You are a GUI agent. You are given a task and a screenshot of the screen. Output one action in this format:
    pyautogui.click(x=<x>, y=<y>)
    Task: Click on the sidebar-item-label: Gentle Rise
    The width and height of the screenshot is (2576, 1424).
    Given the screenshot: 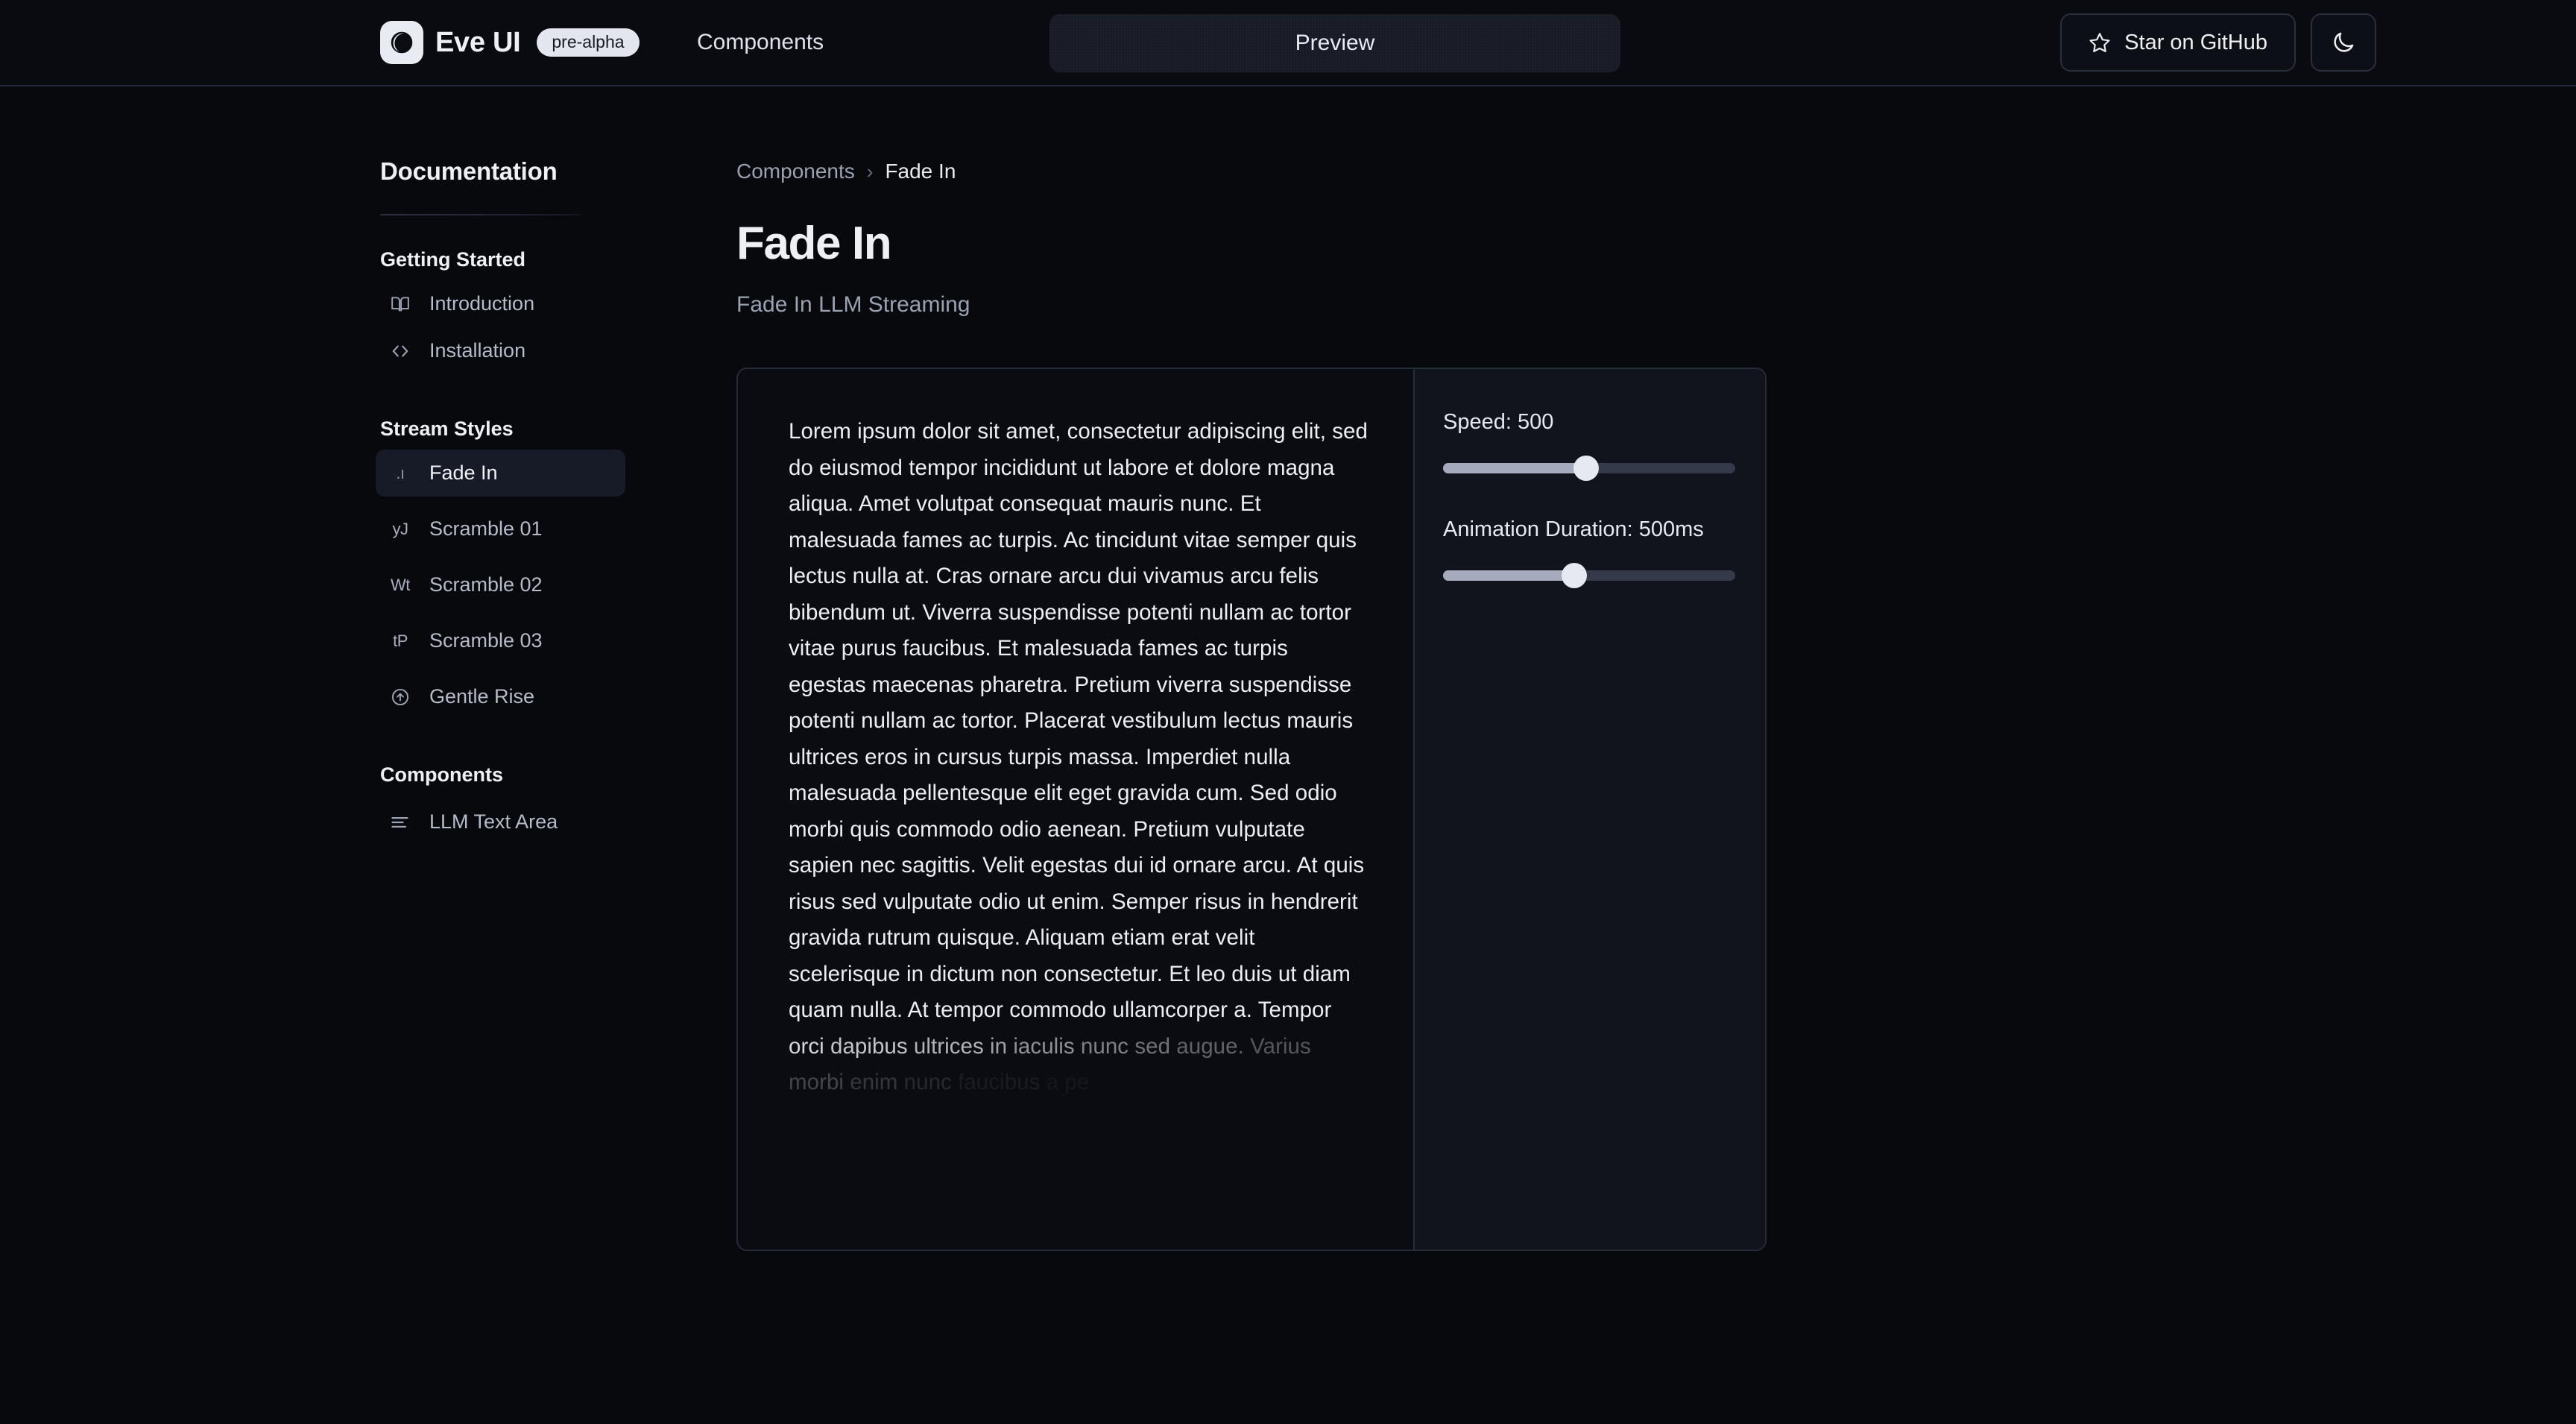 What is the action you would take?
    pyautogui.click(x=482, y=696)
    